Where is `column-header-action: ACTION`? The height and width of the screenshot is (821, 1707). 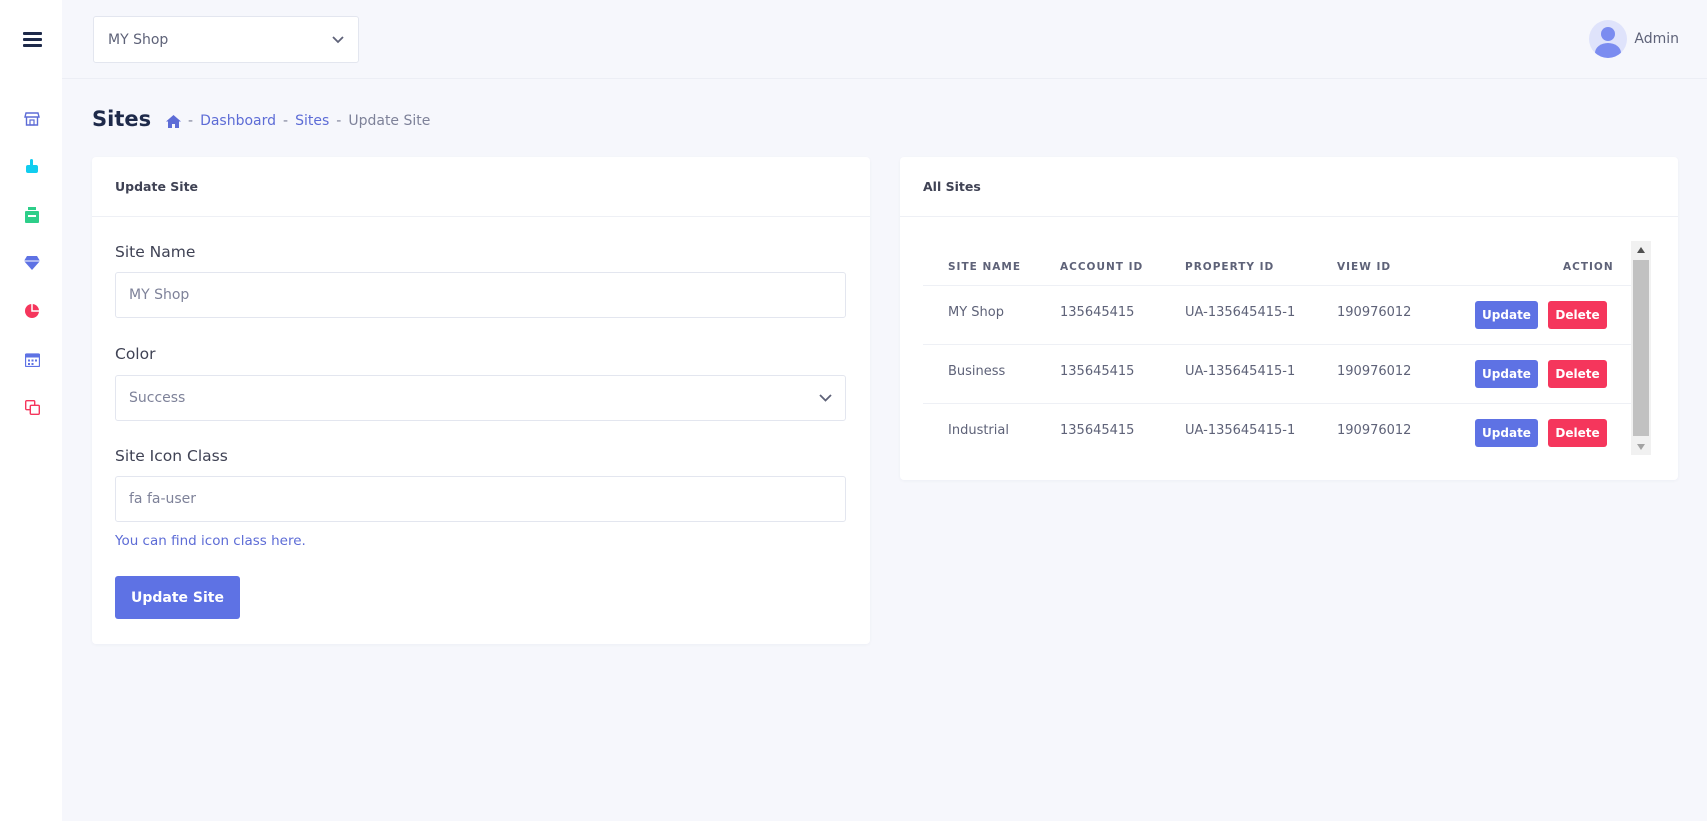 column-header-action: ACTION is located at coordinates (1588, 267).